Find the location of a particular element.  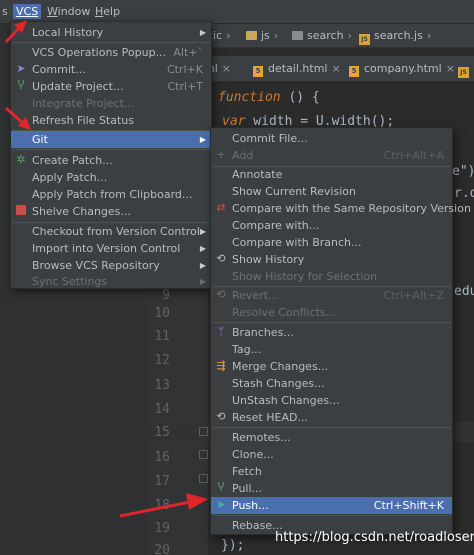

annotation-arrow-vcs is located at coordinates (15, 32).